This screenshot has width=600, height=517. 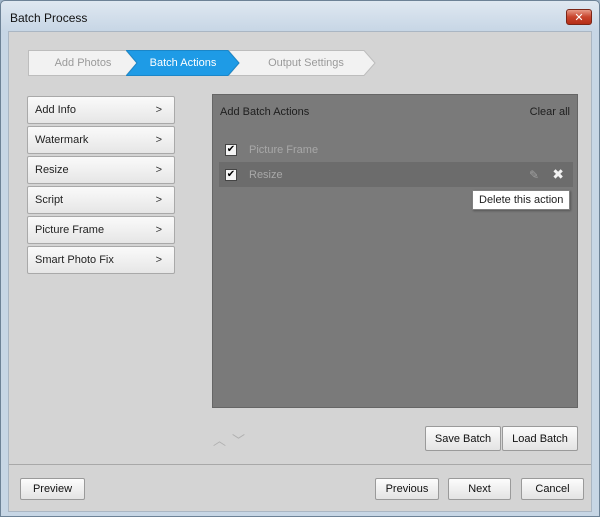 What do you see at coordinates (396, 149) in the screenshot?
I see `batch-action-row: ✔ Picture Frame` at bounding box center [396, 149].